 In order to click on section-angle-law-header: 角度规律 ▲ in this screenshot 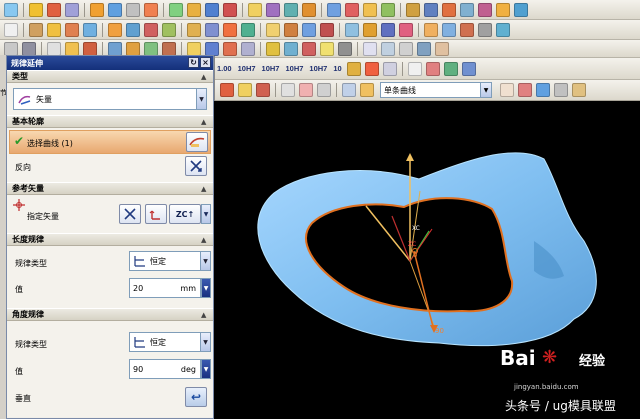, I will do `click(110, 314)`.